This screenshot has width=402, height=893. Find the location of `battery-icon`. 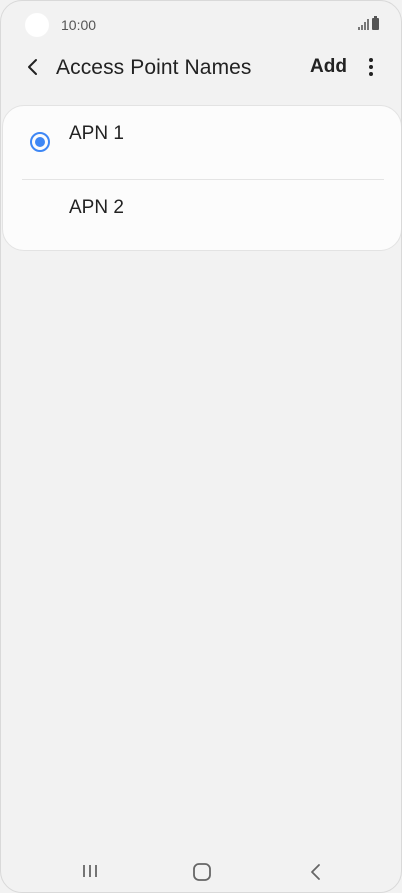

battery-icon is located at coordinates (375, 23).